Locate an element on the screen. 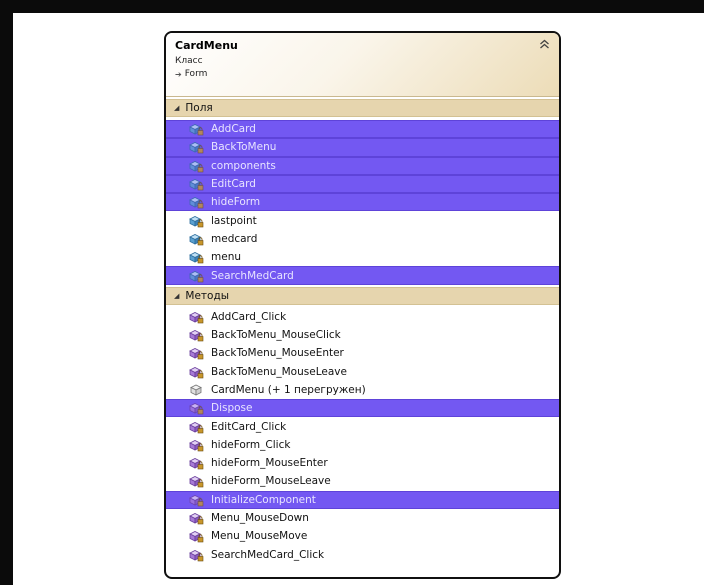 Image resolution: width=704 pixels, height=585 pixels. class-title: CardMenu is located at coordinates (206, 45).